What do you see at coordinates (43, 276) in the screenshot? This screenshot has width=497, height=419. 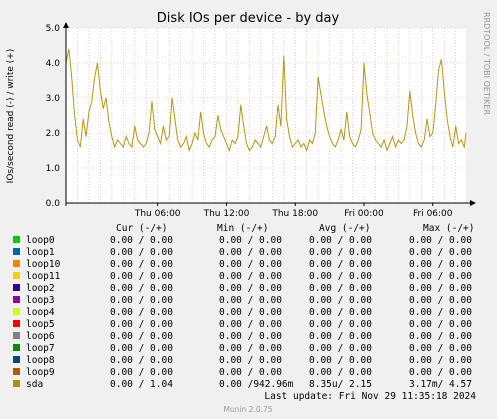 I see `legend-label: loop11` at bounding box center [43, 276].